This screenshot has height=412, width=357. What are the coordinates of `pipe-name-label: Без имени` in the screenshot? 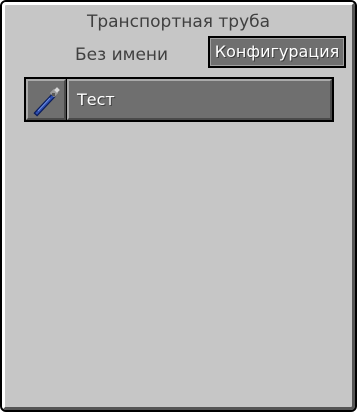 It's located at (122, 55).